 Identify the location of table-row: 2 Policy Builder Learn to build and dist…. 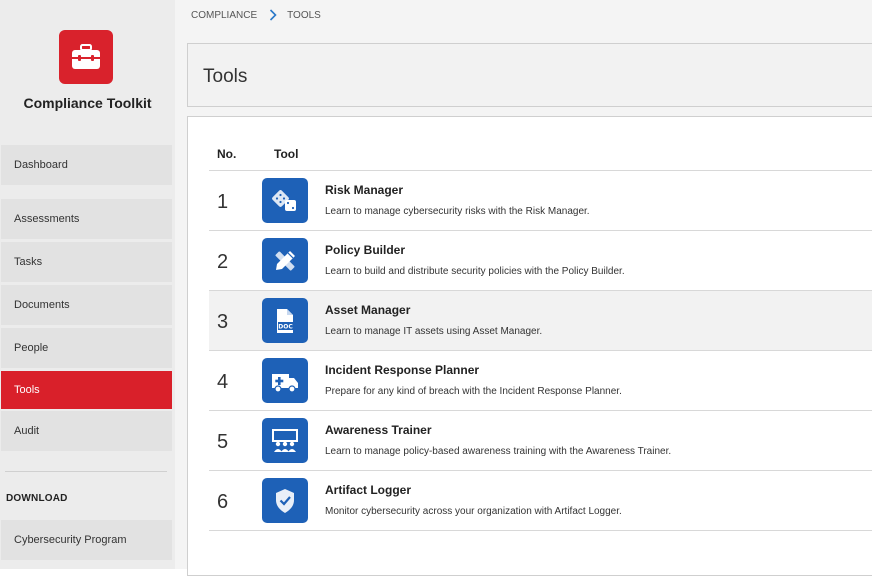
(540, 260).